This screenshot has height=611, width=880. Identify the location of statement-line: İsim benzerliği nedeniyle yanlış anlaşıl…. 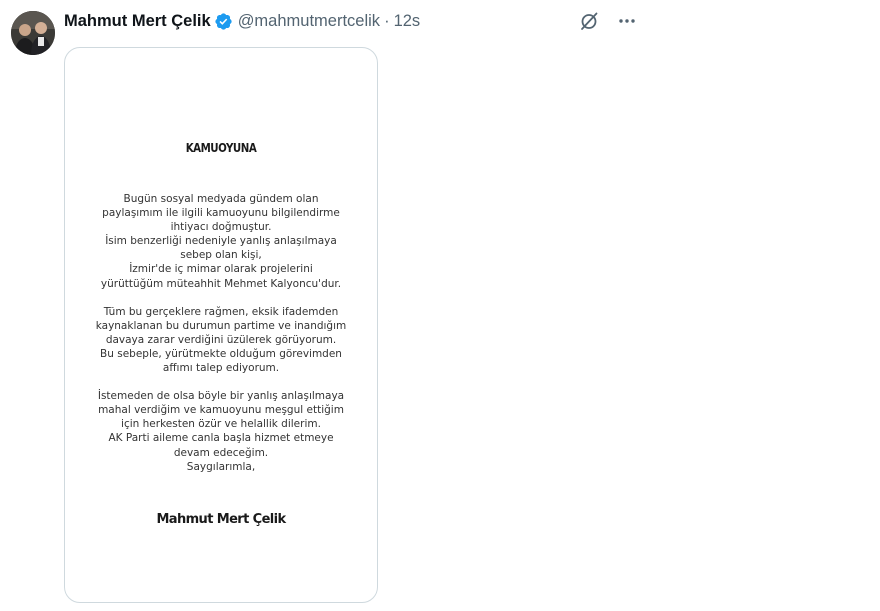
(221, 241).